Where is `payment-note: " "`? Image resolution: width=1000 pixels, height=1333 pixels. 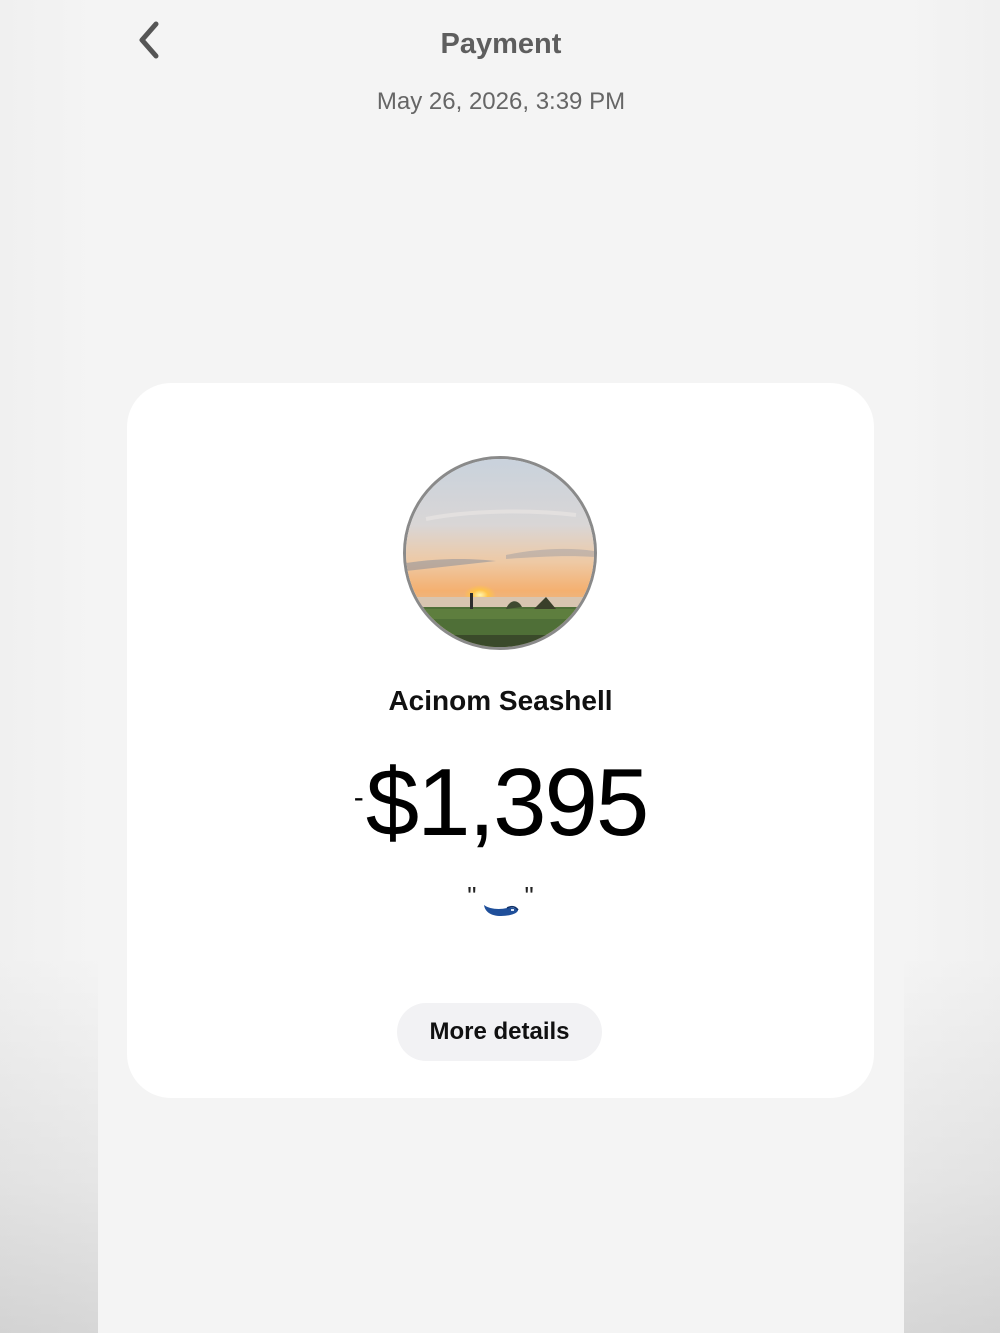 payment-note: " " is located at coordinates (500, 904).